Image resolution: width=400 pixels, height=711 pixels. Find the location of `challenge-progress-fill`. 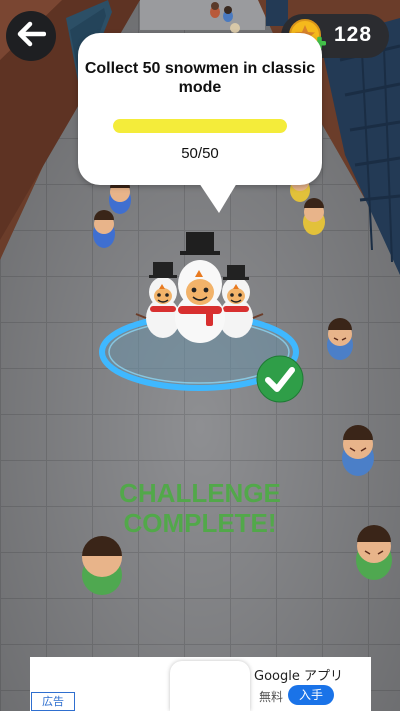

challenge-progress-fill is located at coordinates (200, 126).